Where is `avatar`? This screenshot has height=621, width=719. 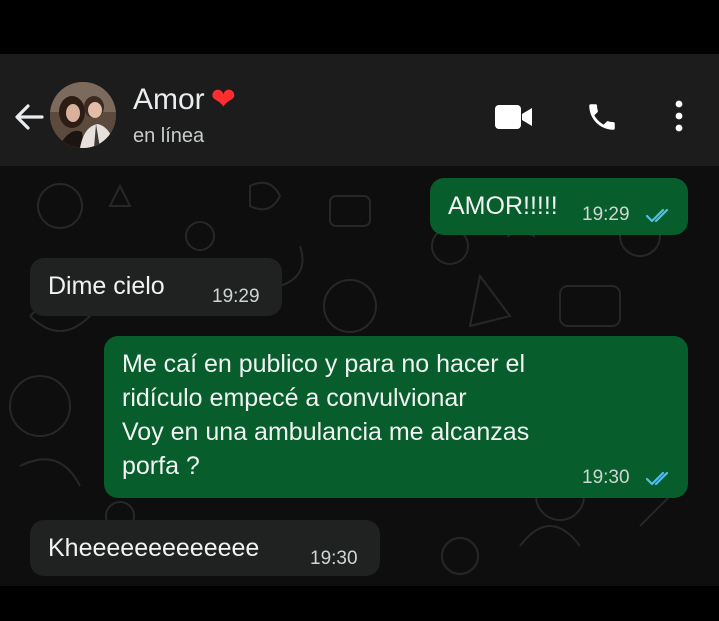 avatar is located at coordinates (83, 115).